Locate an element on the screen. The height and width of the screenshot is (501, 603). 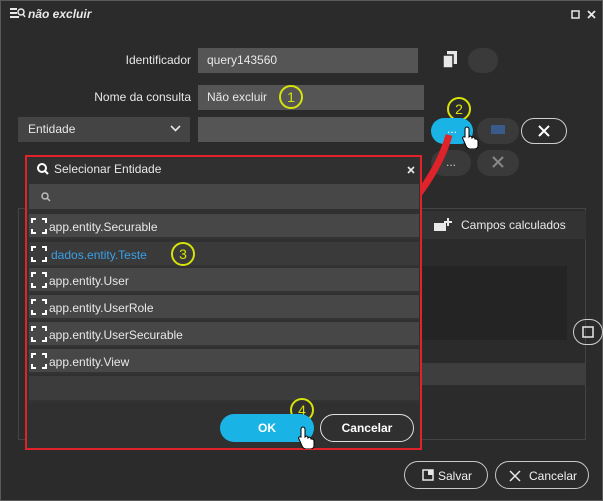
maximize-icon is located at coordinates (575, 14).